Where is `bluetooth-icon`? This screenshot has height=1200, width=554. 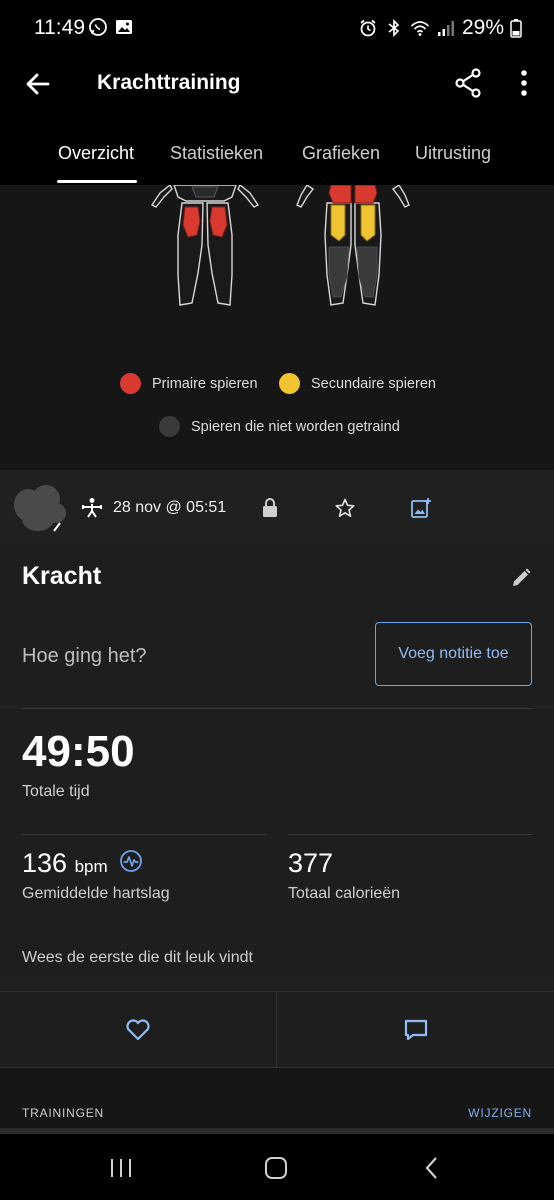 bluetooth-icon is located at coordinates (394, 28).